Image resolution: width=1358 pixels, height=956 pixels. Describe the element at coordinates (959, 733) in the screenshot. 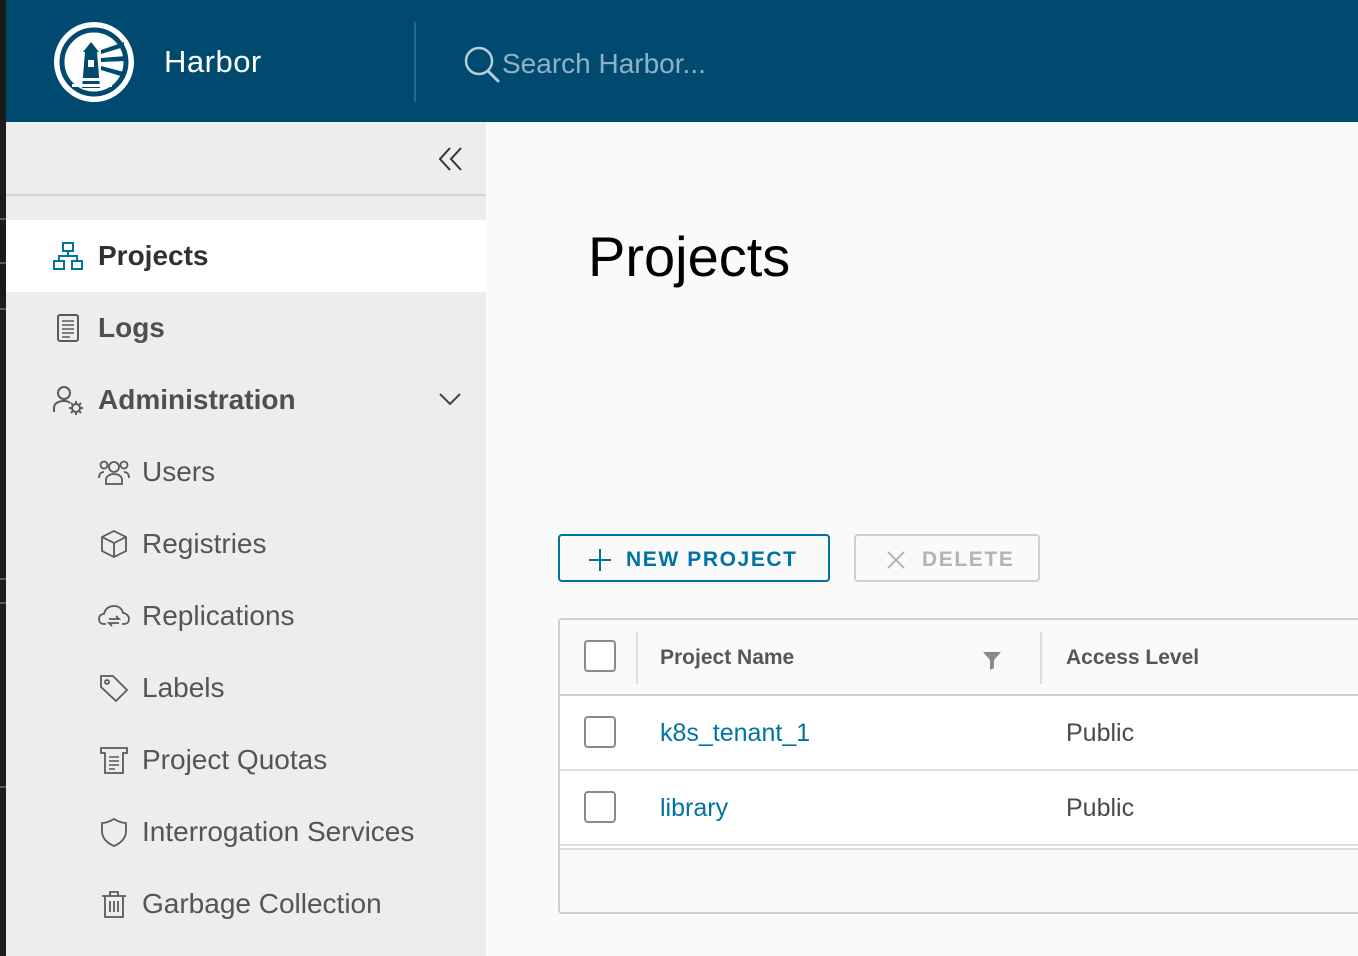

I see `table-row: k8s_tenant_1 Public` at that location.